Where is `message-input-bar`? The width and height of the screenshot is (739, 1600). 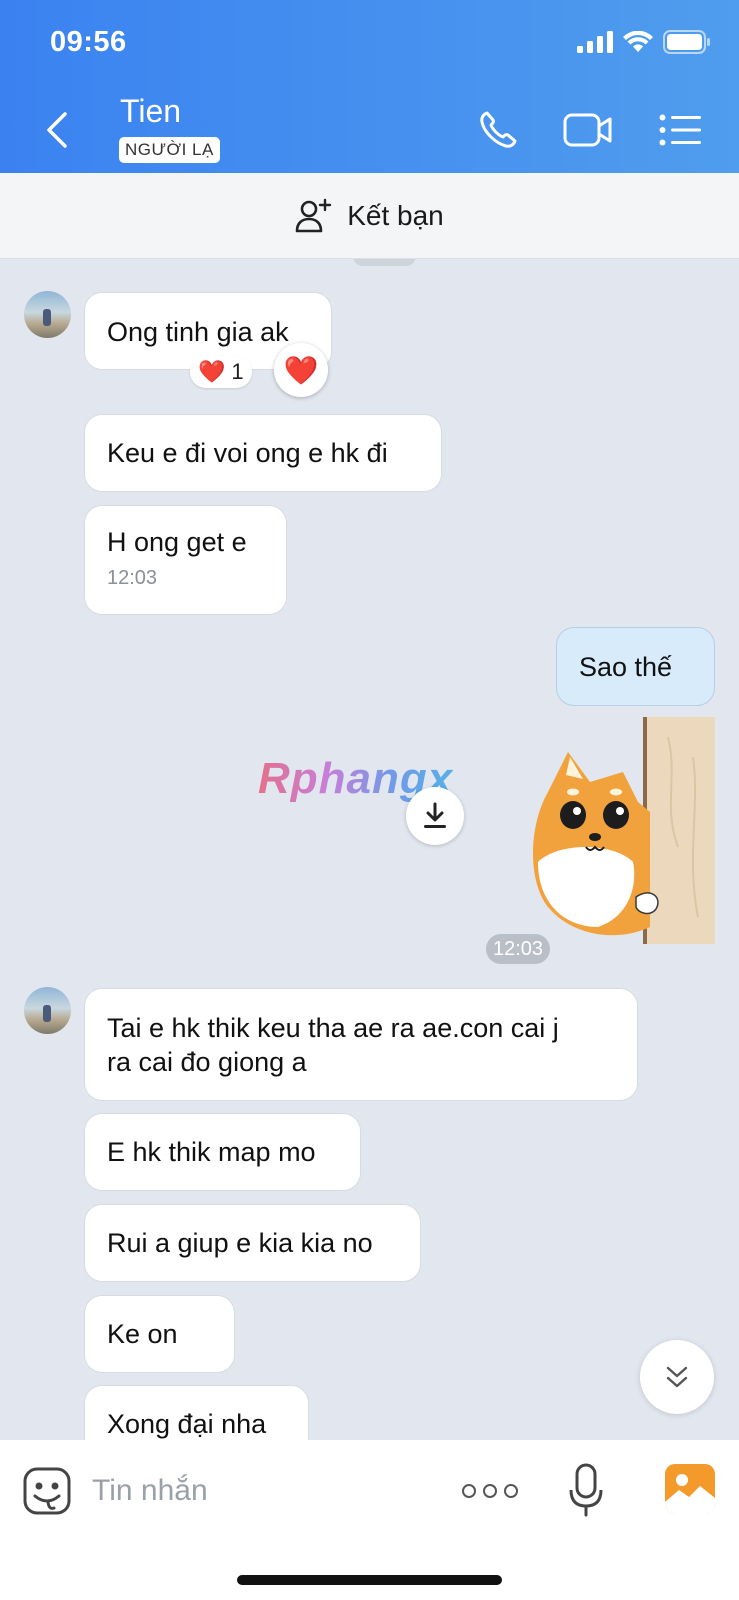 message-input-bar is located at coordinates (369, 1520).